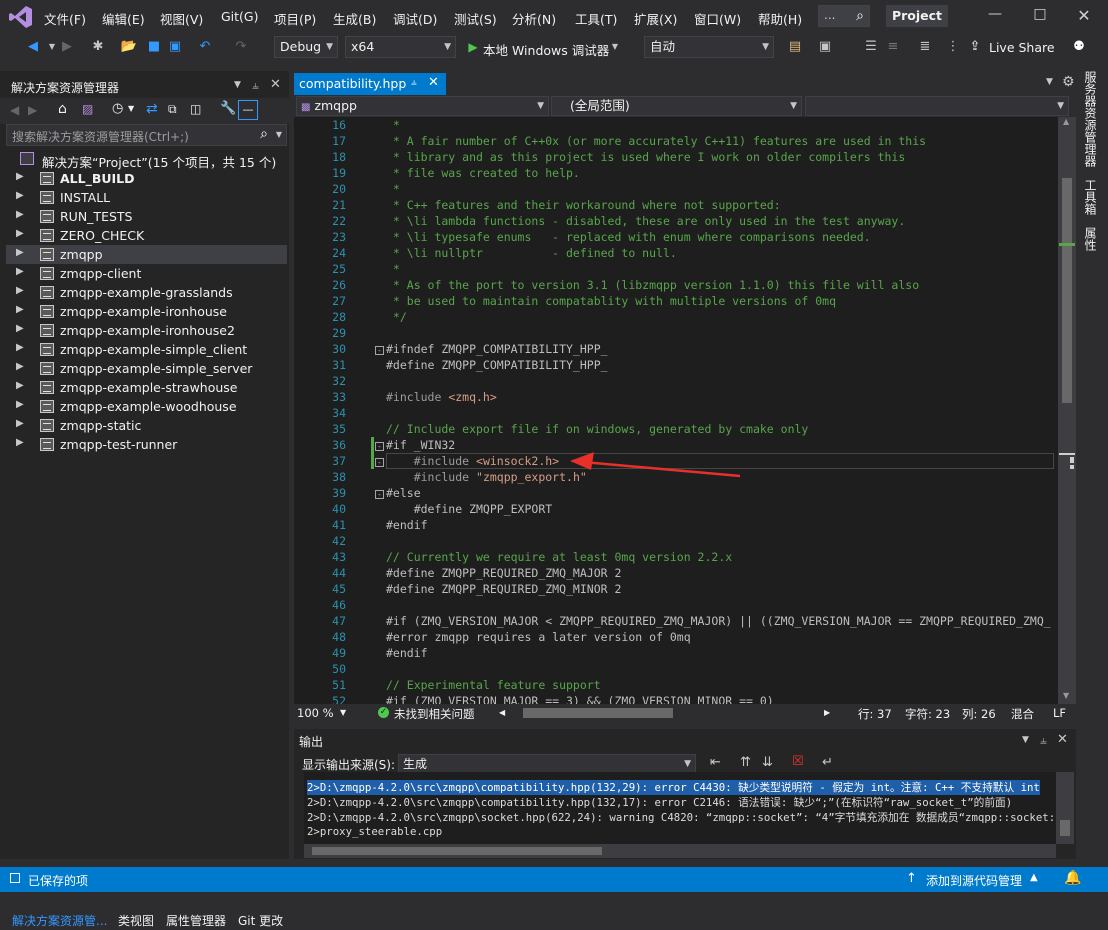  What do you see at coordinates (415, 18) in the screenshot?
I see `menu-6: 调试(D)` at bounding box center [415, 18].